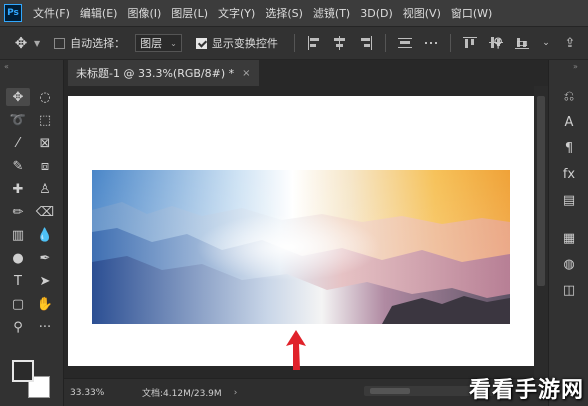 Image resolution: width=588 pixels, height=406 pixels. Describe the element at coordinates (6, 66) in the screenshot. I see `panel-collapse-icon: «` at that location.